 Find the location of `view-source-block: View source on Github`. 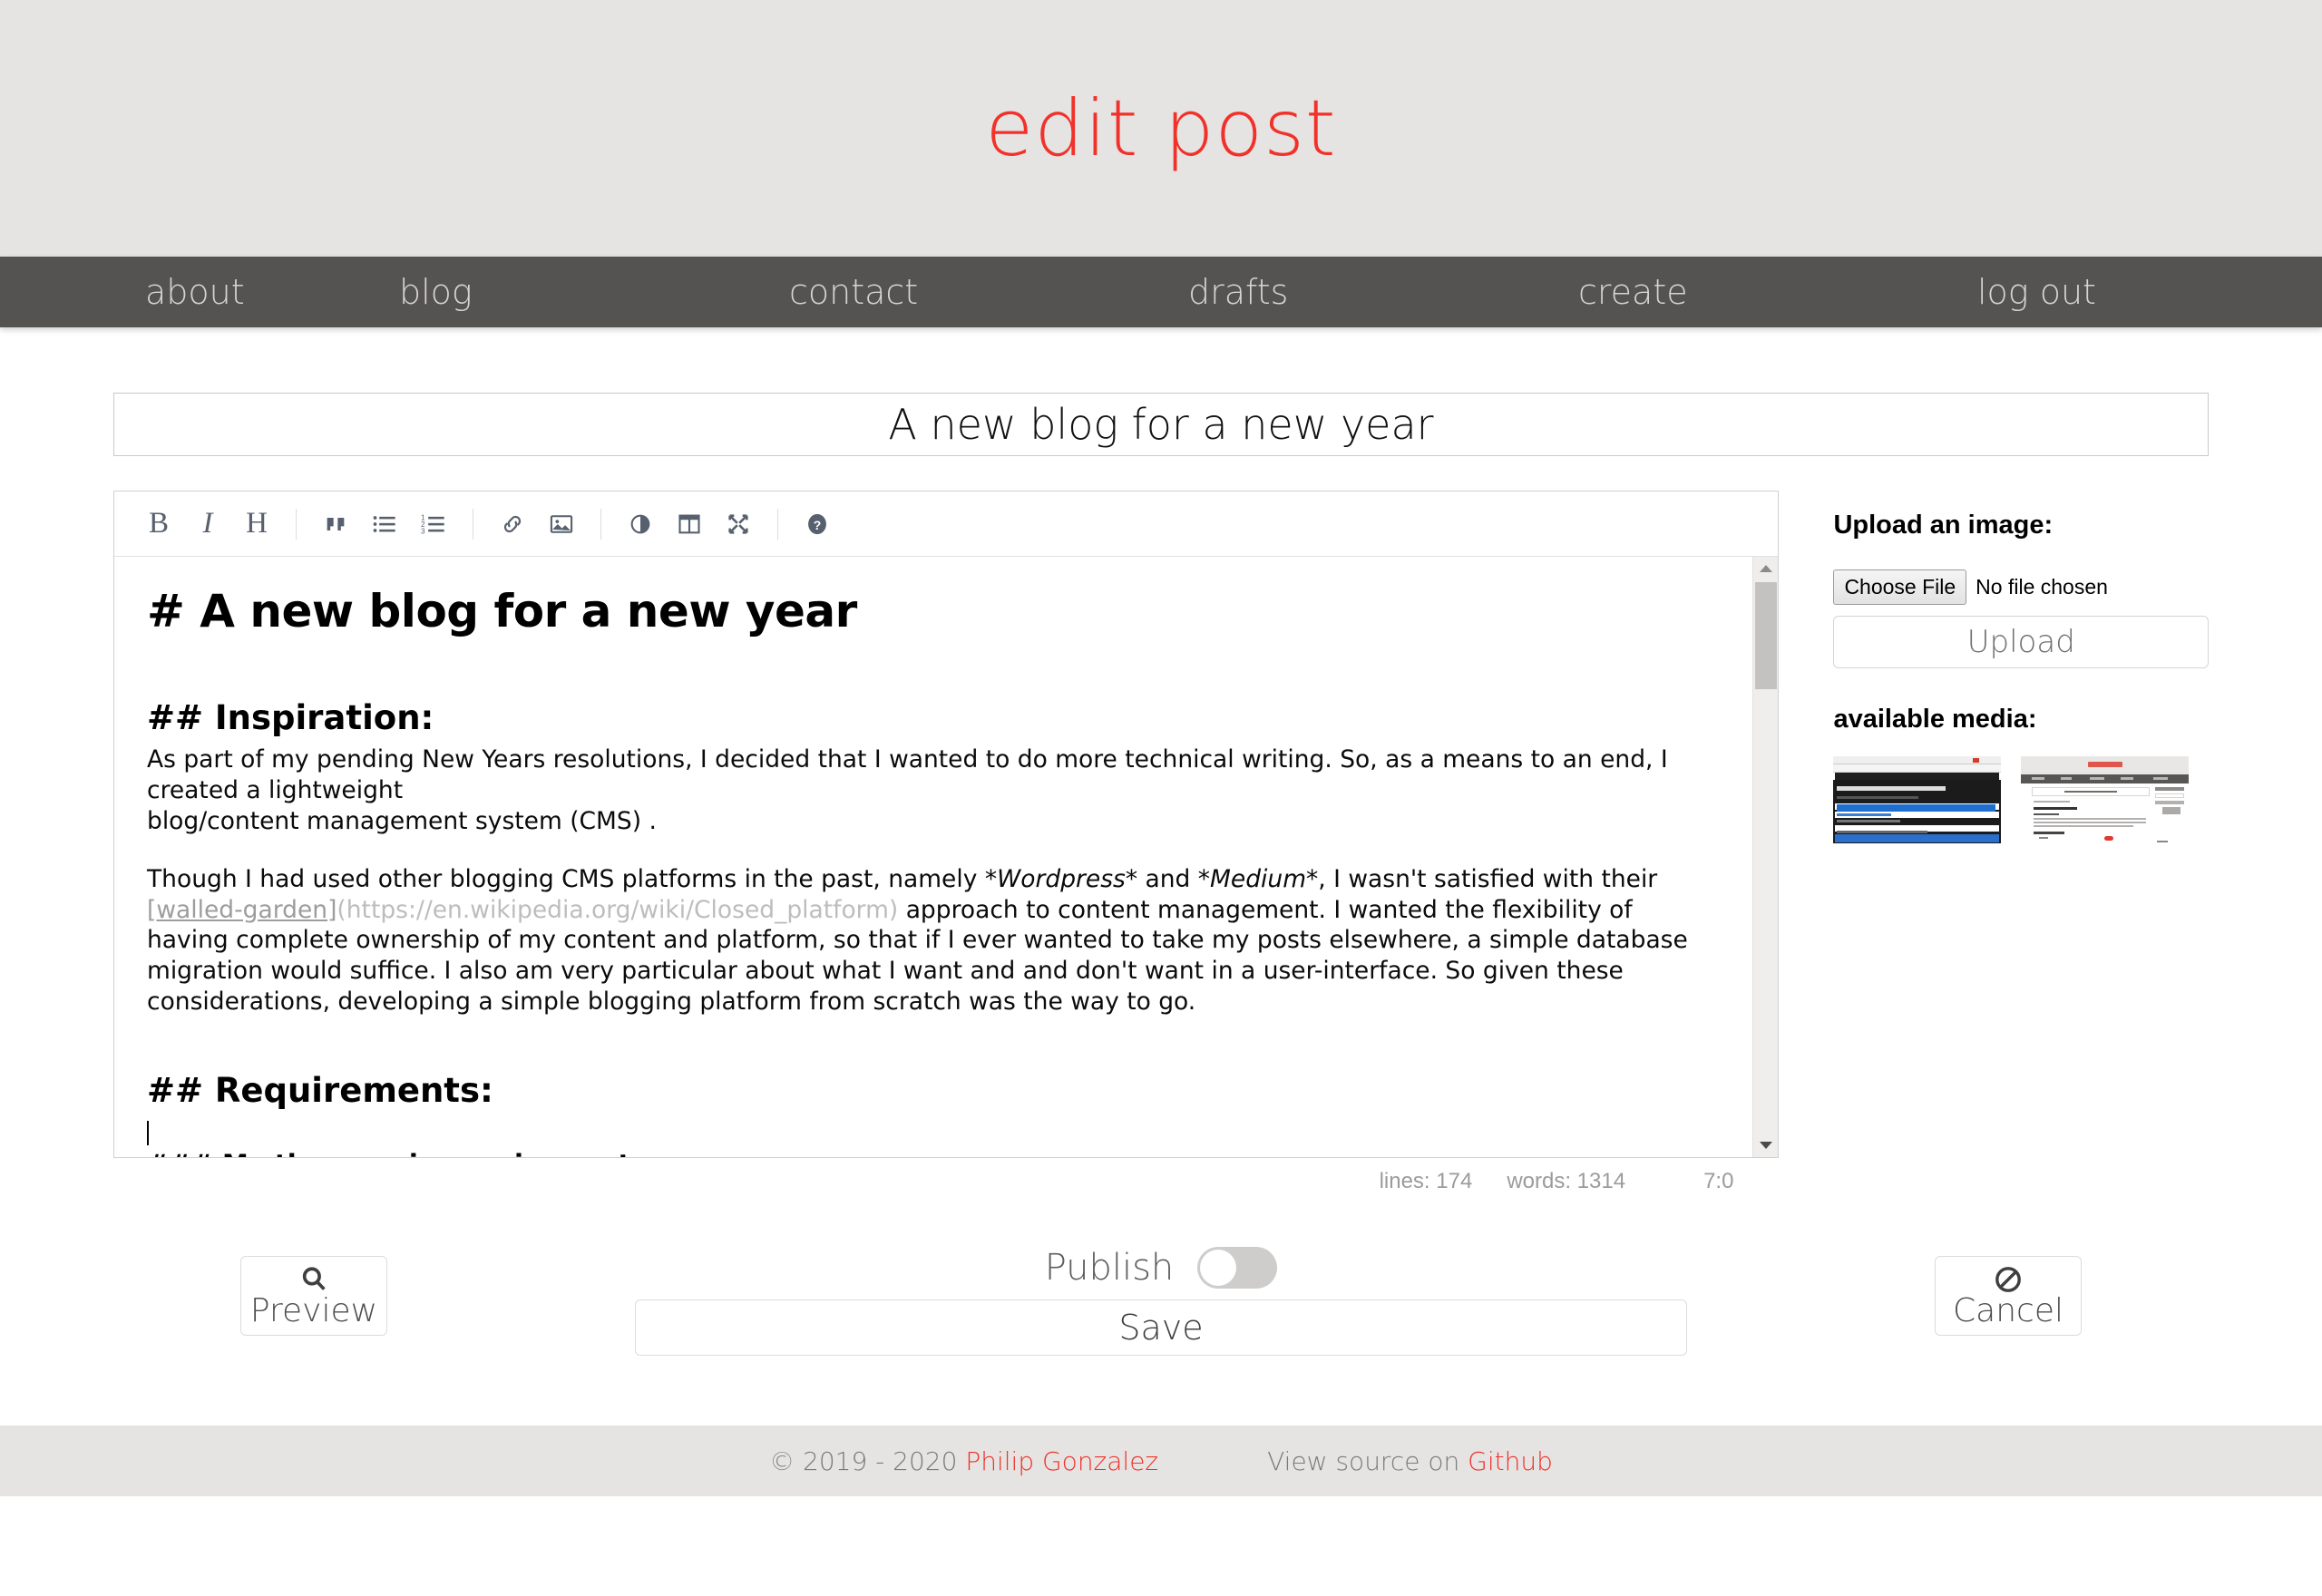

view-source-block: View source on Github is located at coordinates (1410, 1461).